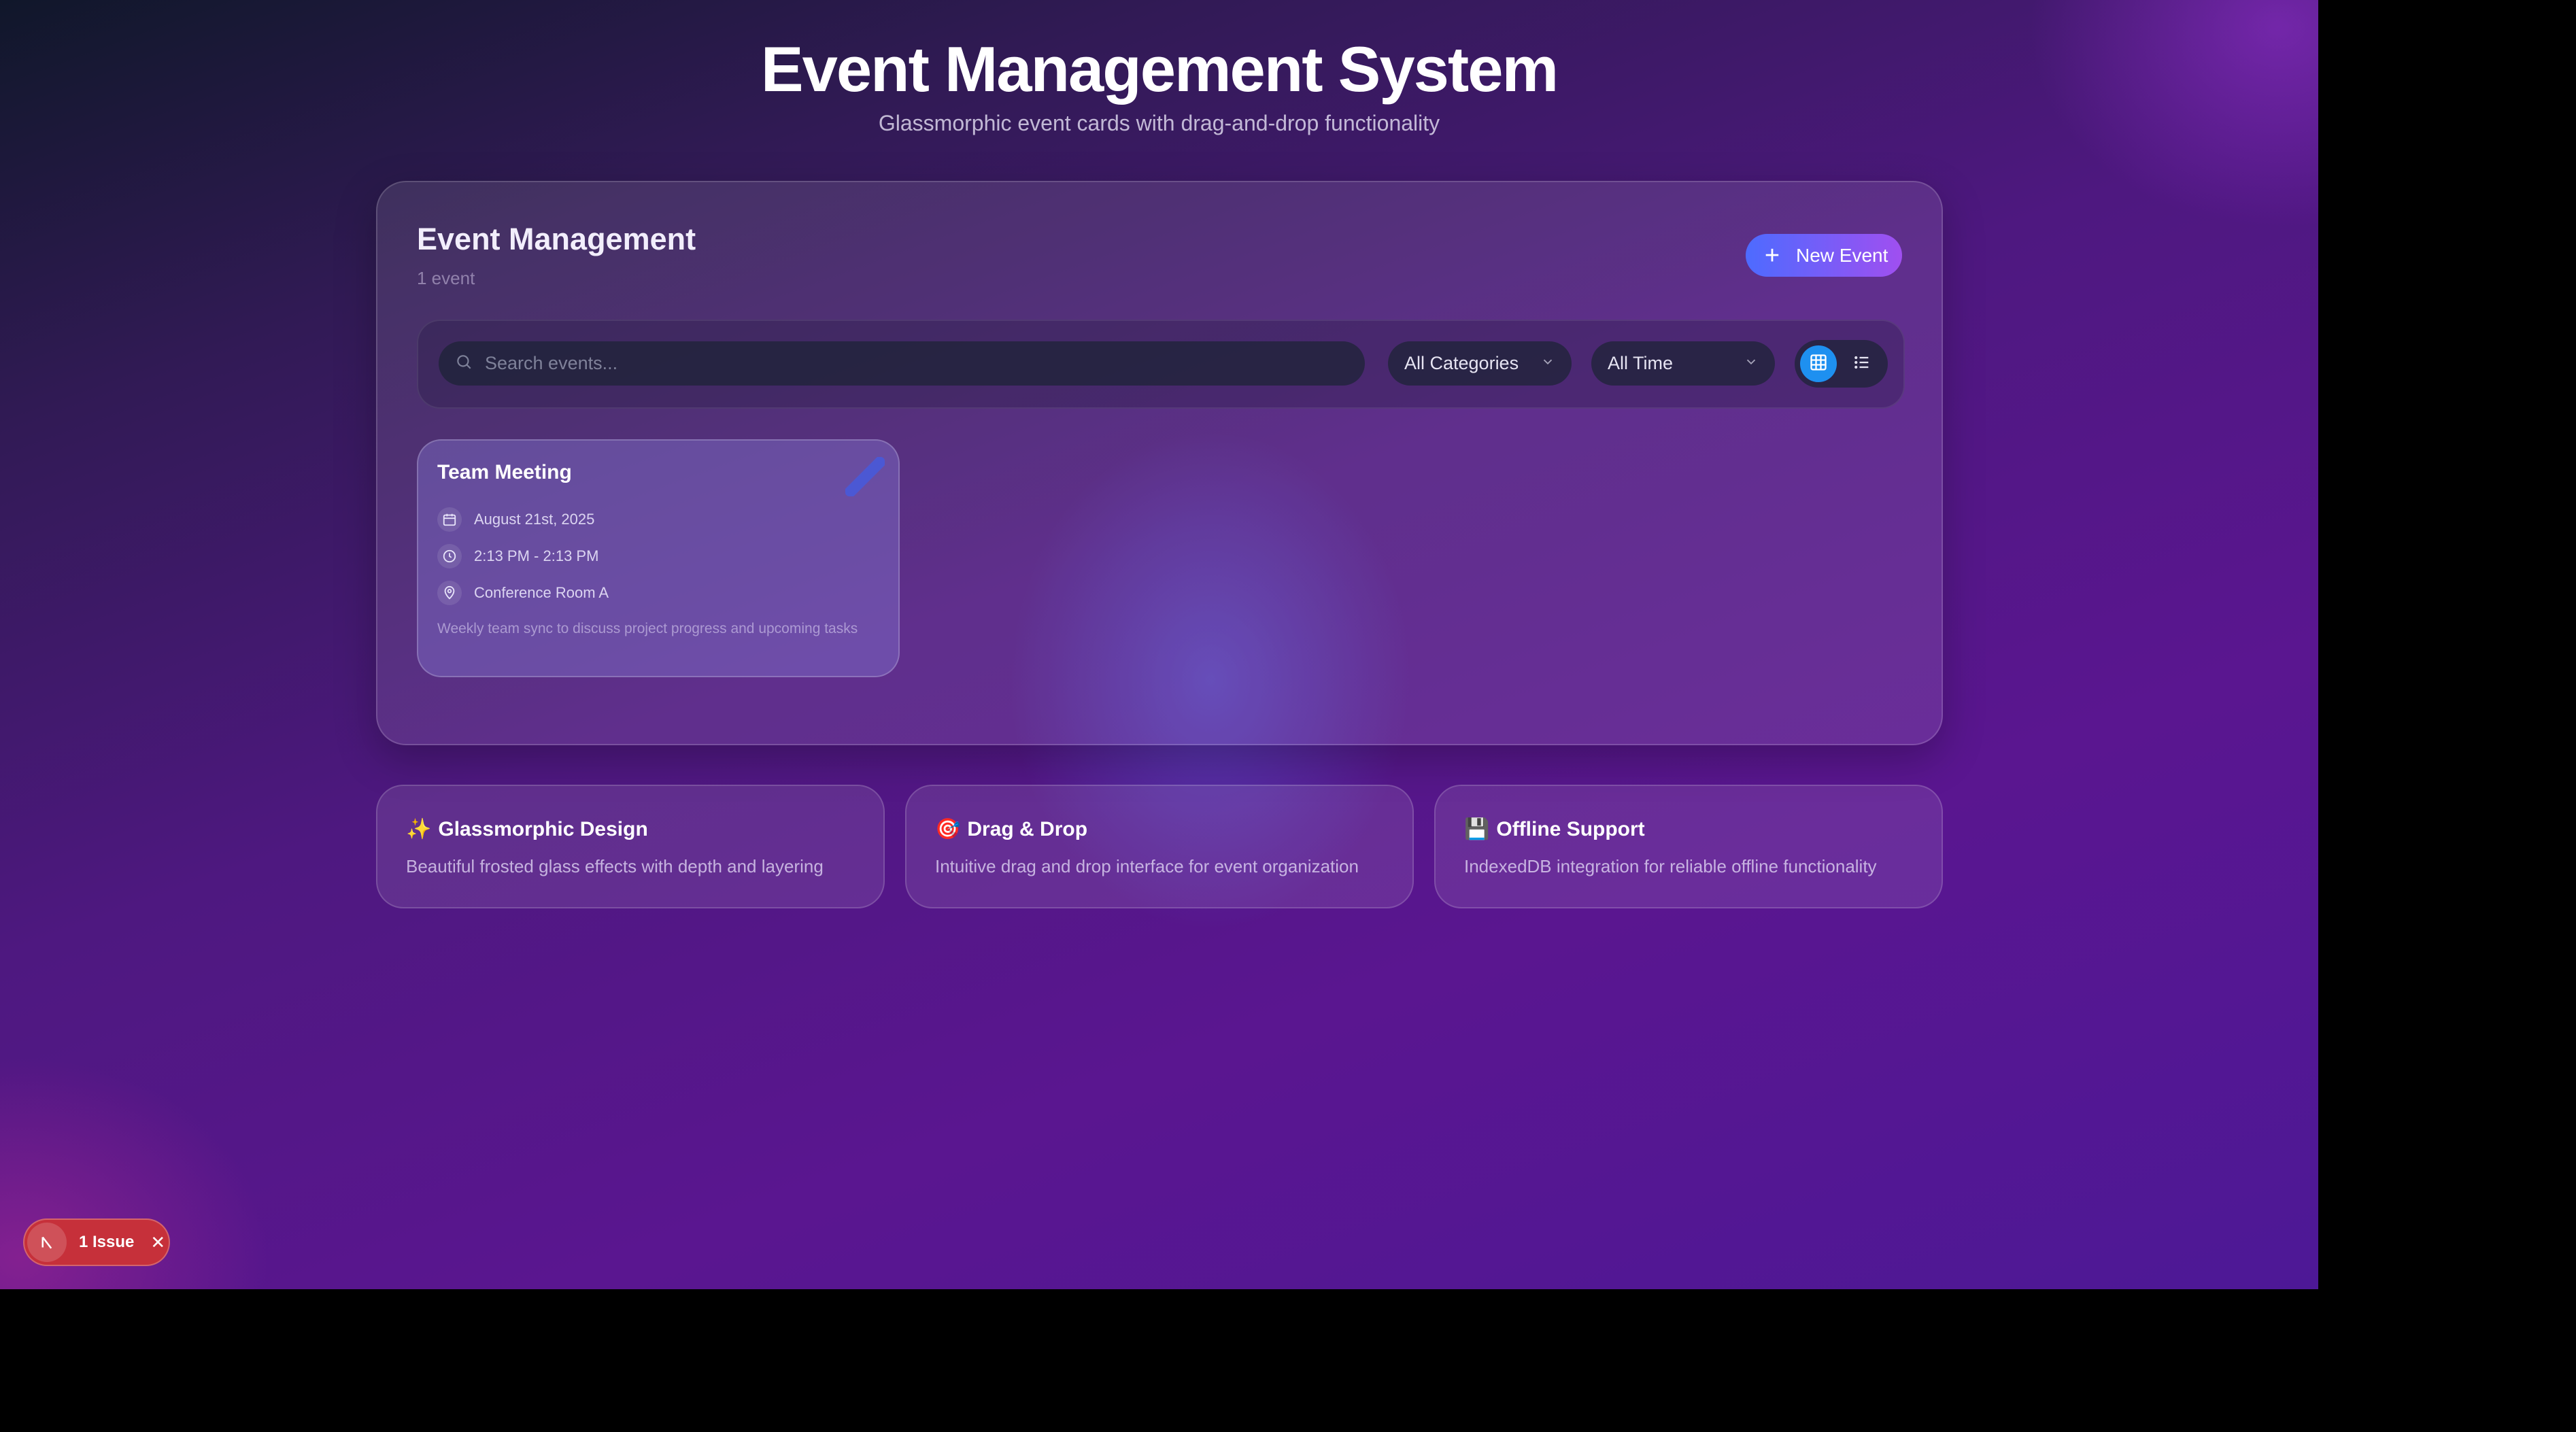 This screenshot has width=2576, height=1432. What do you see at coordinates (449, 556) in the screenshot?
I see `clock-icon` at bounding box center [449, 556].